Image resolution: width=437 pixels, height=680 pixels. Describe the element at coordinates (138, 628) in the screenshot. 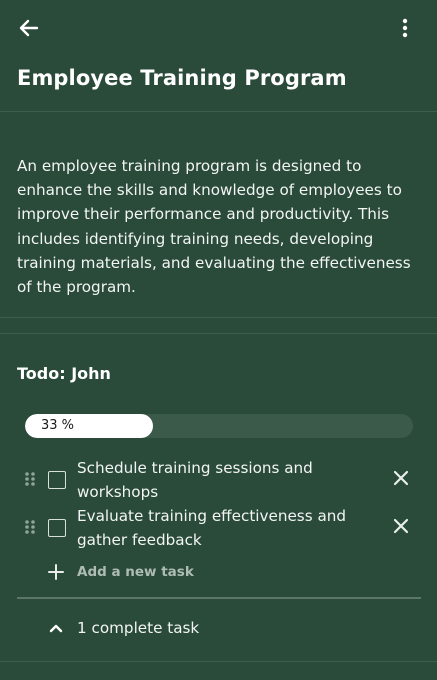

I see `completed-tasks-label: 1 complete task` at that location.